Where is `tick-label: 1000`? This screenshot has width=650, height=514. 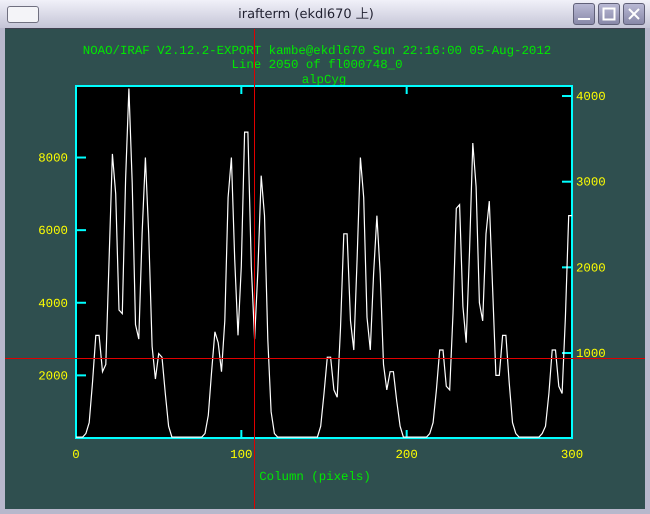
tick-label: 1000 is located at coordinates (591, 354).